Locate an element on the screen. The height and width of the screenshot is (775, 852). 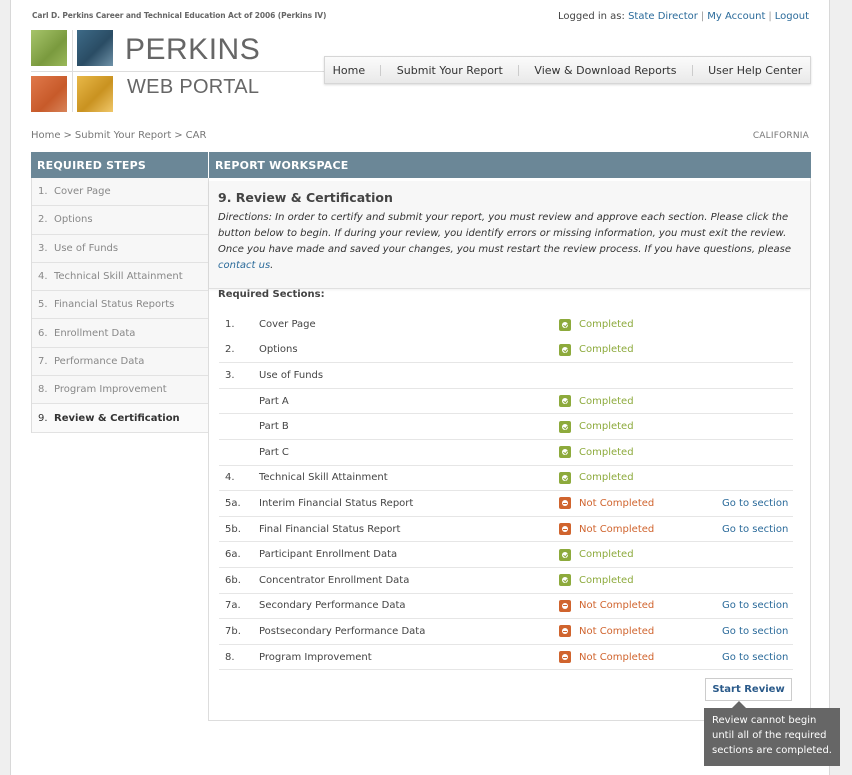
section-number: 6a. is located at coordinates (233, 555).